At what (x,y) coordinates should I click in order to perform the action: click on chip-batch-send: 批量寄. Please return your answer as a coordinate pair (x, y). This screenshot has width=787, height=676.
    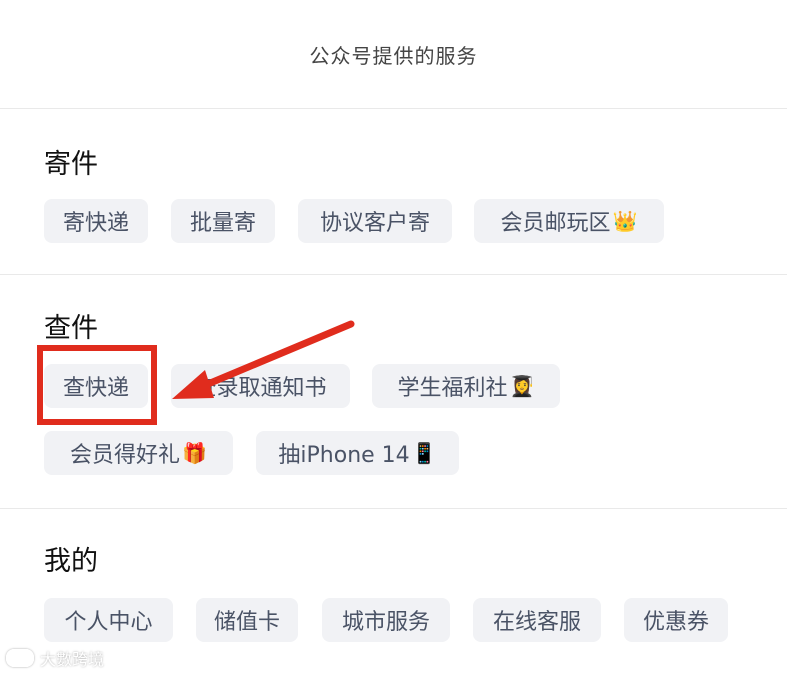
    Looking at the image, I should click on (223, 221).